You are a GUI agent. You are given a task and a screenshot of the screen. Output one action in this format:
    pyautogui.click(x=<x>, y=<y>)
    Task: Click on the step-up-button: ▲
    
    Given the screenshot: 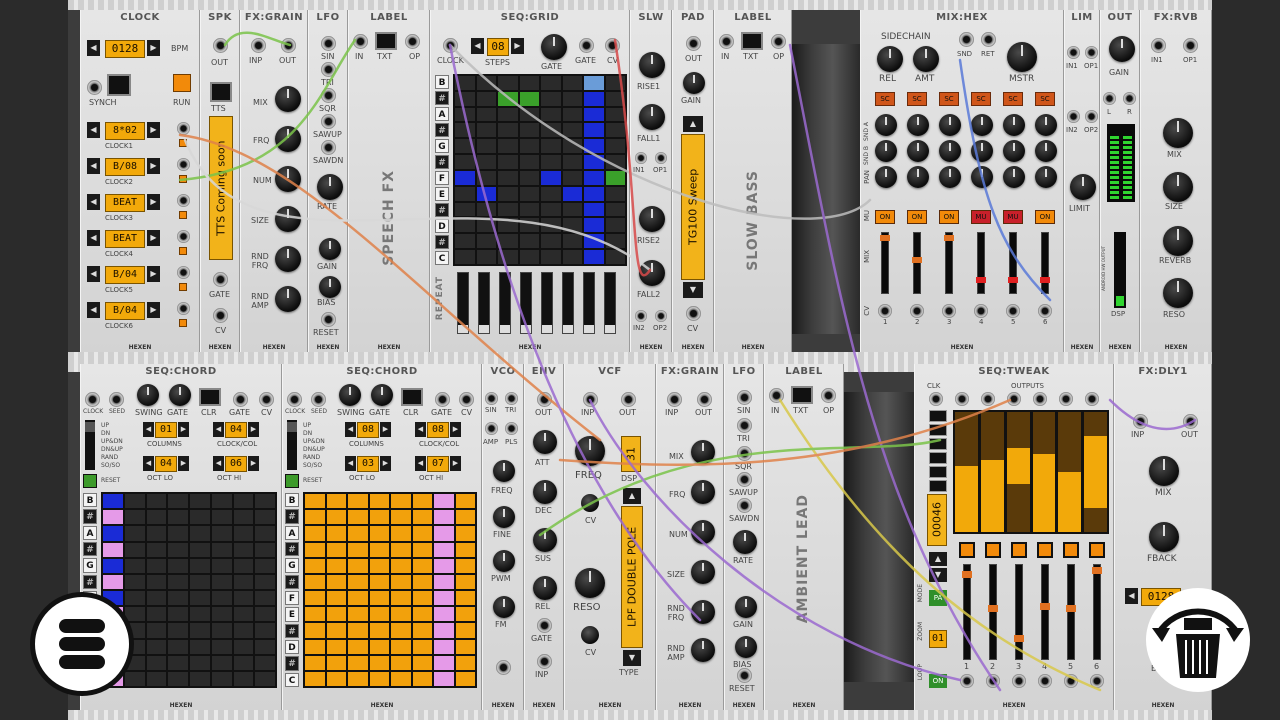 What is the action you would take?
    pyautogui.click(x=938, y=559)
    